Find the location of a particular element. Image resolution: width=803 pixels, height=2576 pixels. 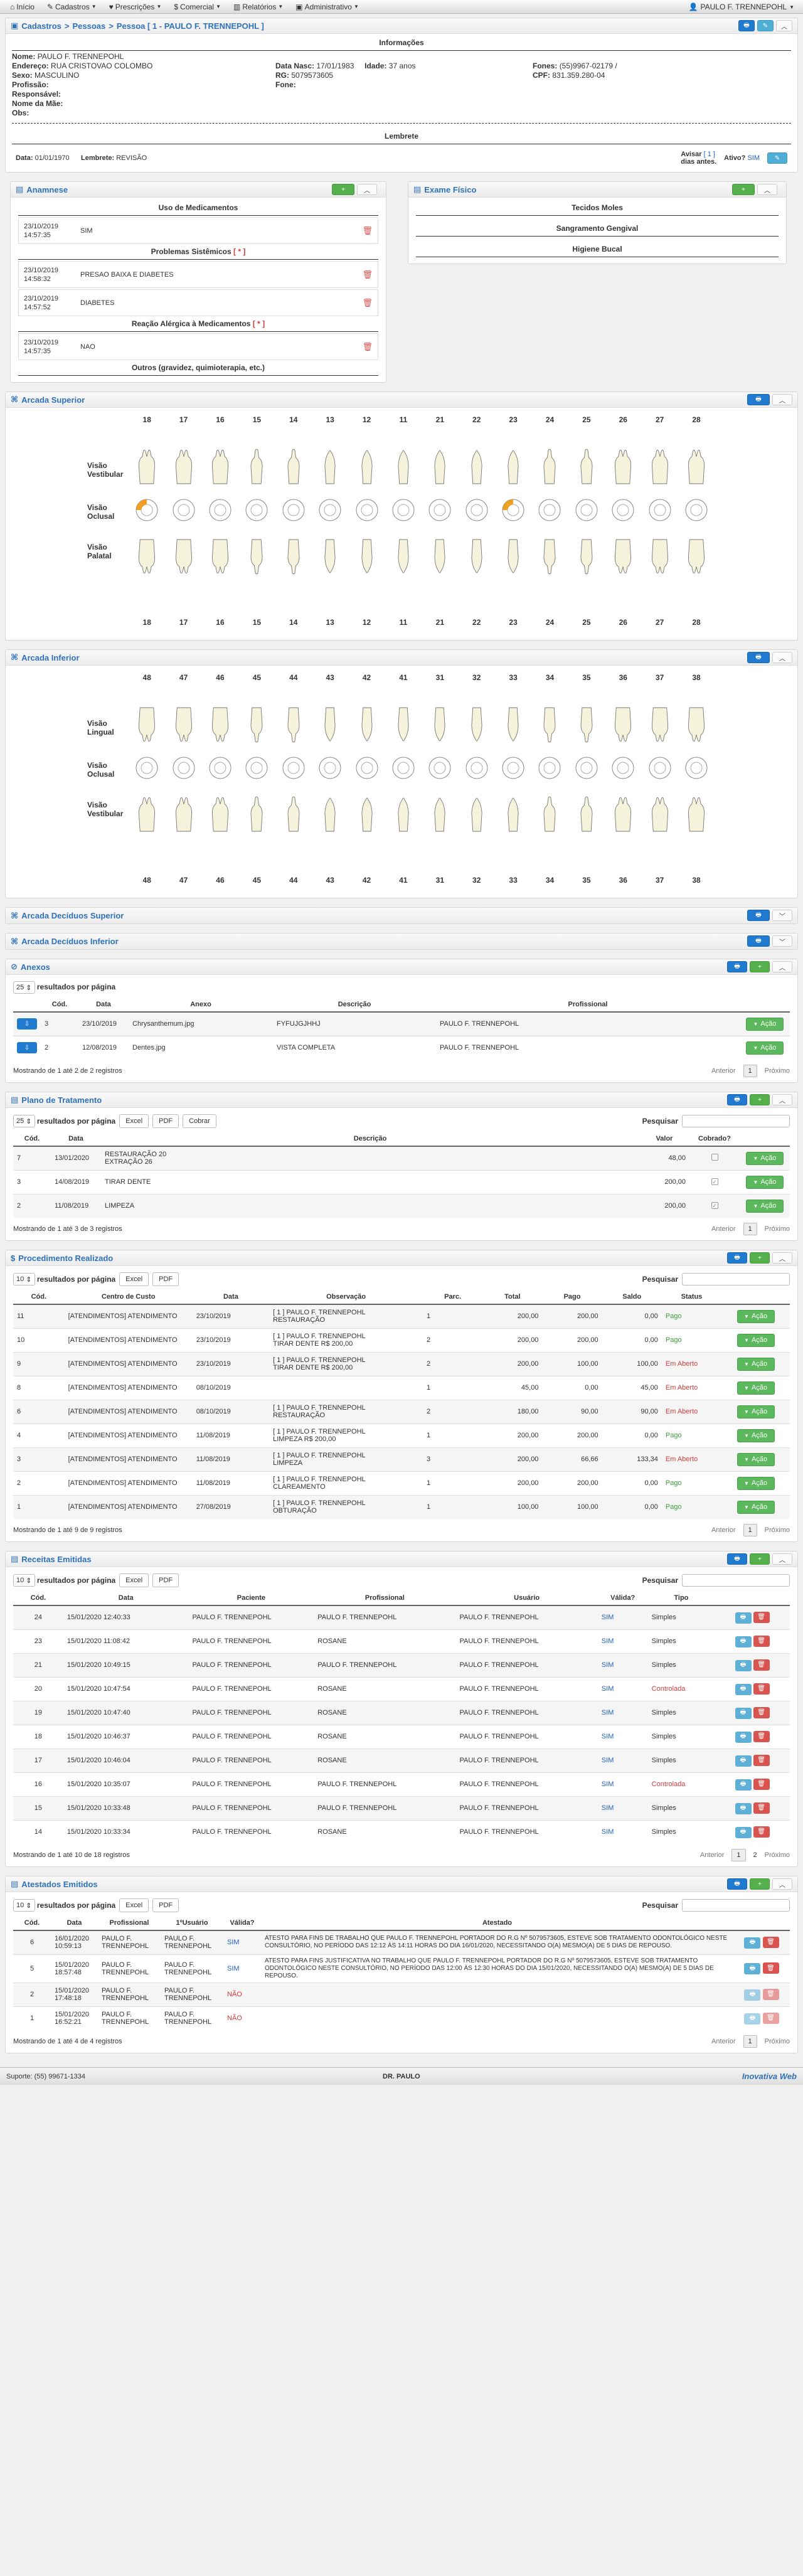

edit-button: ✎ is located at coordinates (765, 25).